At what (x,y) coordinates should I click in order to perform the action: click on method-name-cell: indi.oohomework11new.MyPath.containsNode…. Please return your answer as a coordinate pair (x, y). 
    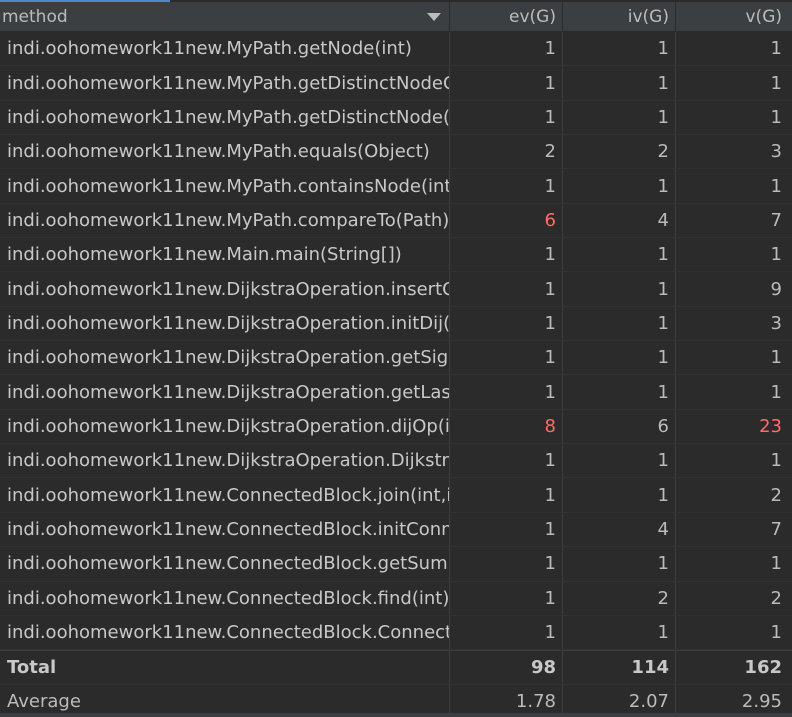
    Looking at the image, I should click on (225, 186).